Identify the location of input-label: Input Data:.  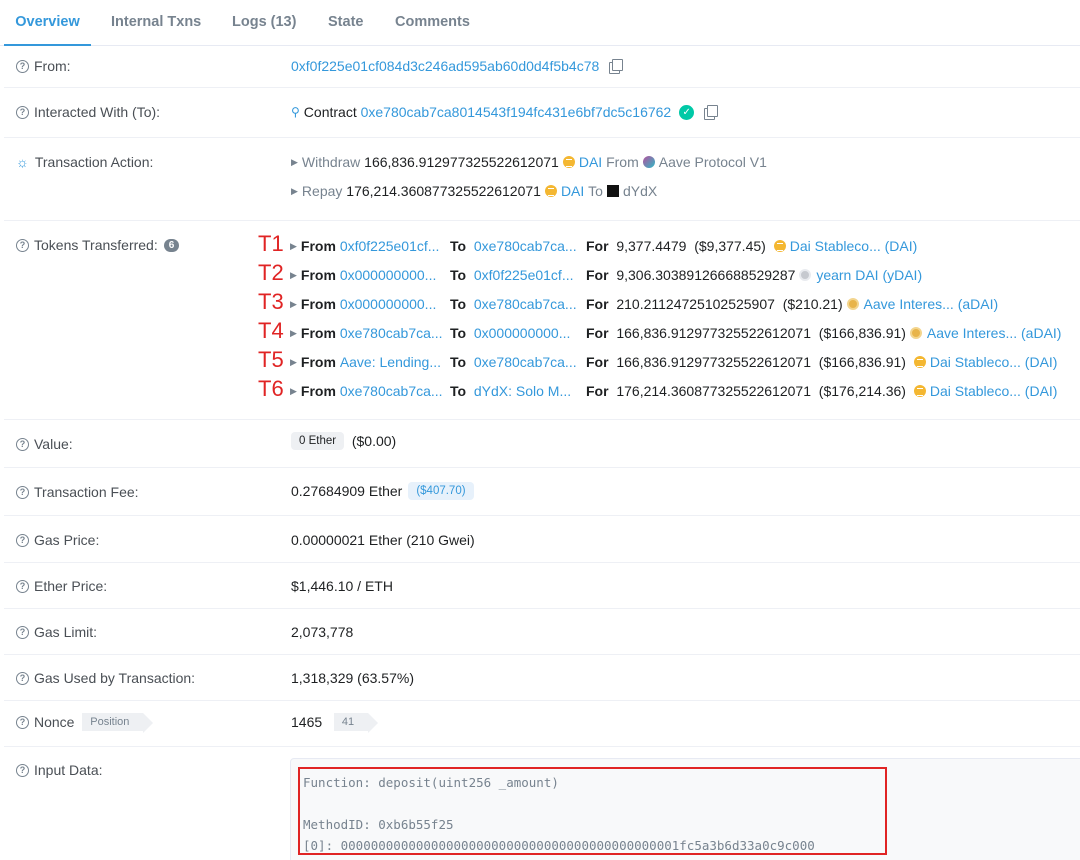
(68, 770).